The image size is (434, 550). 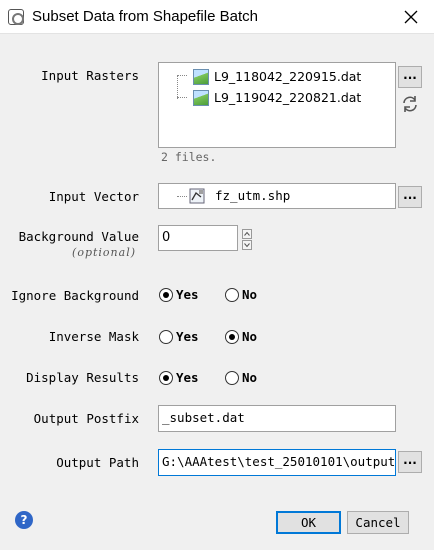 What do you see at coordinates (198, 238) in the screenshot?
I see `background-value-input: 0` at bounding box center [198, 238].